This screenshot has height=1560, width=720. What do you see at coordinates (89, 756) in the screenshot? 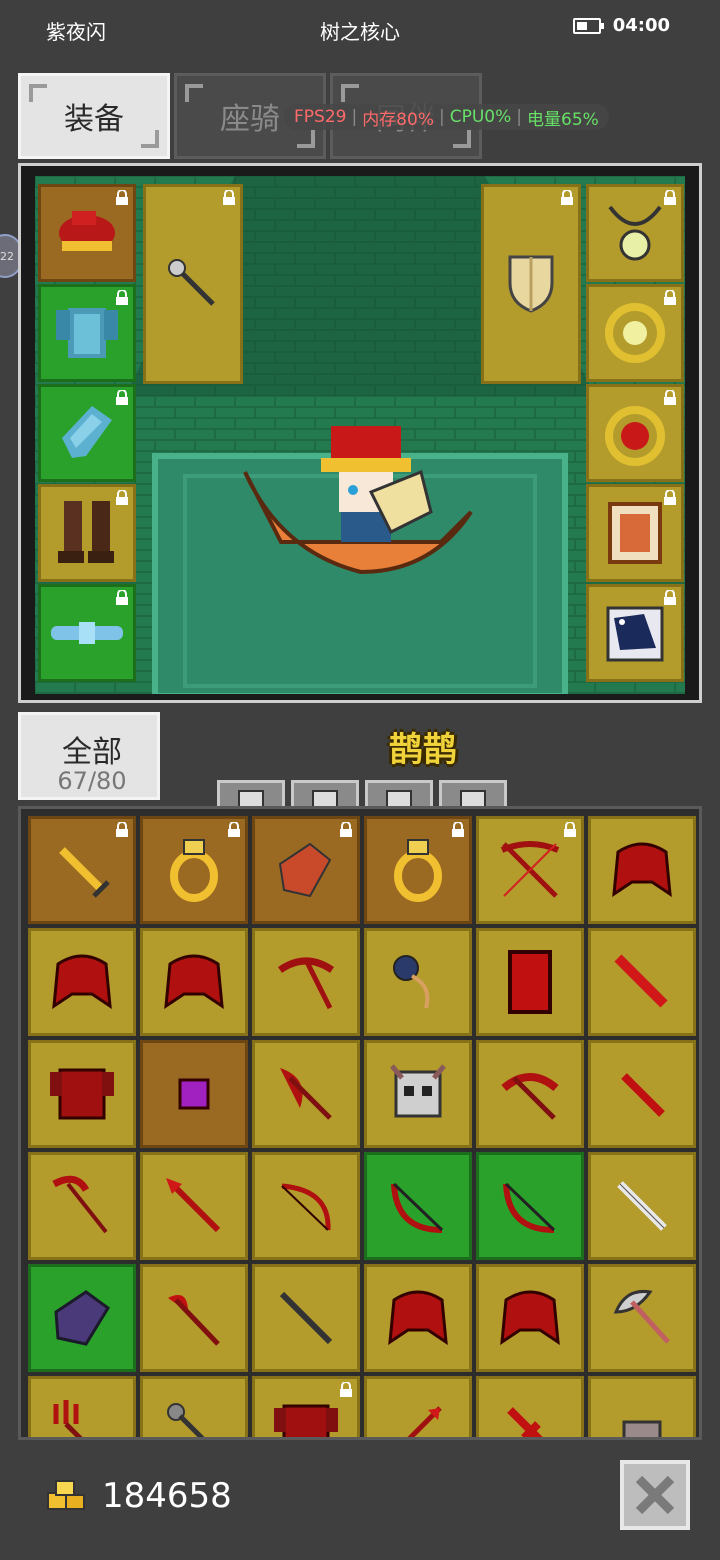
I see `bag-filter-all-tab: 全部 67/80` at bounding box center [89, 756].